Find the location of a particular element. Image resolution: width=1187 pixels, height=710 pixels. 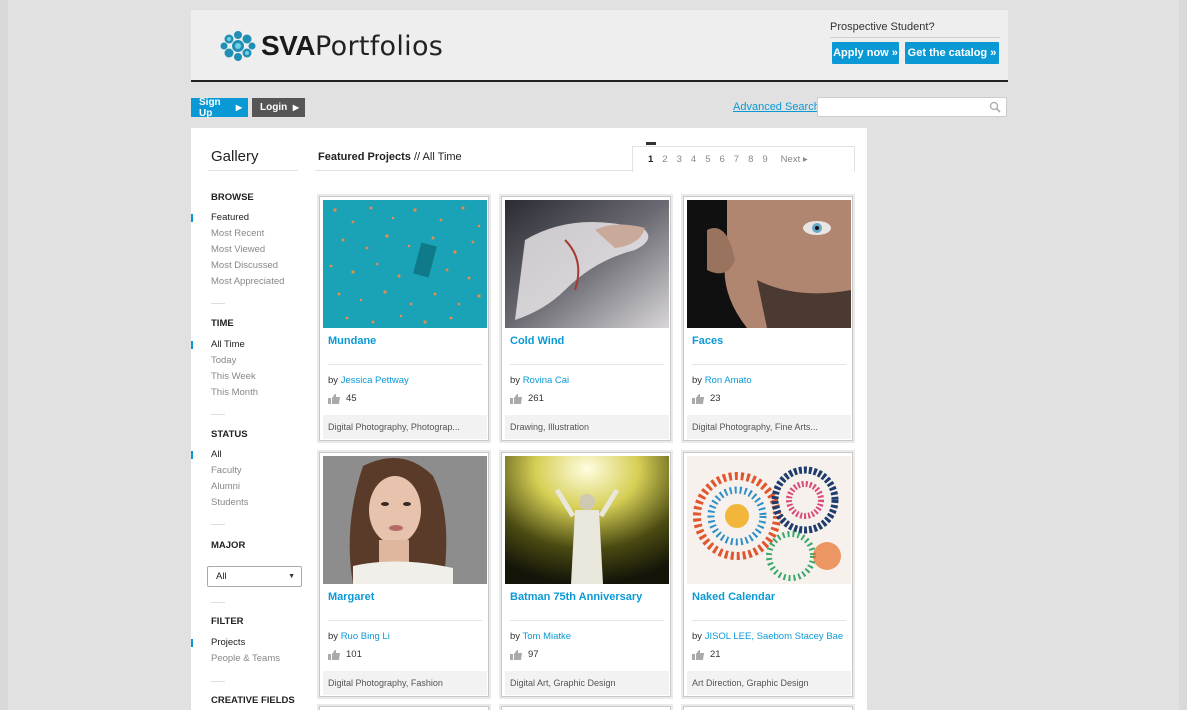

project-title: Cold Wind is located at coordinates (537, 341).